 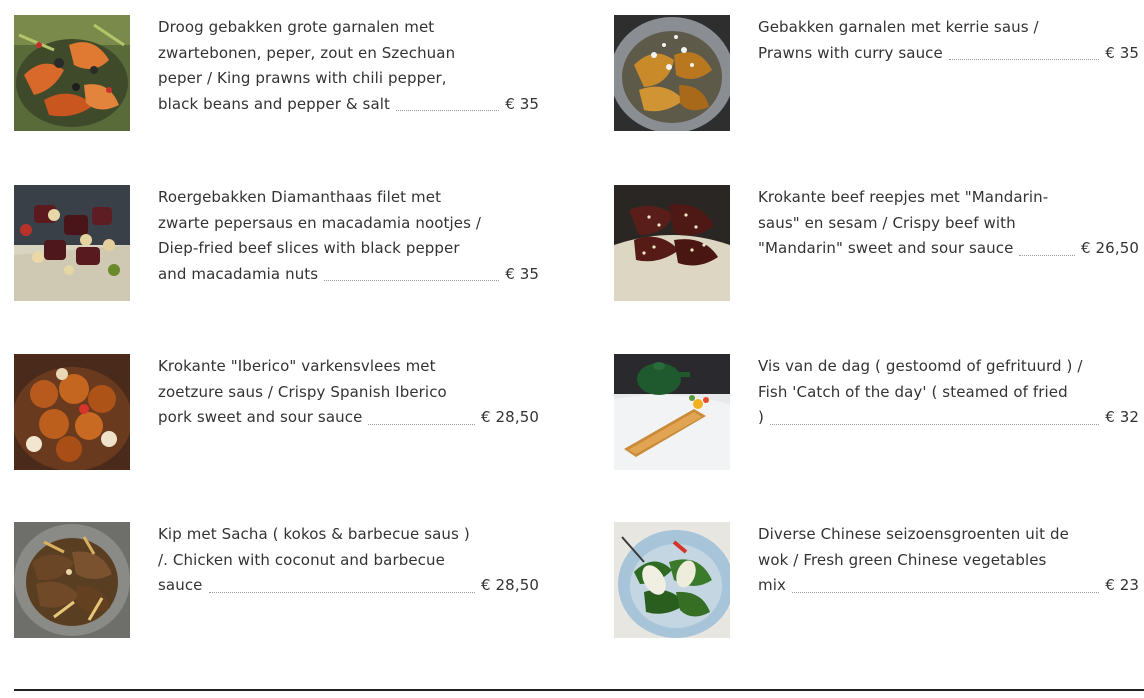 What do you see at coordinates (772, 585) in the screenshot?
I see `description-line: mix` at bounding box center [772, 585].